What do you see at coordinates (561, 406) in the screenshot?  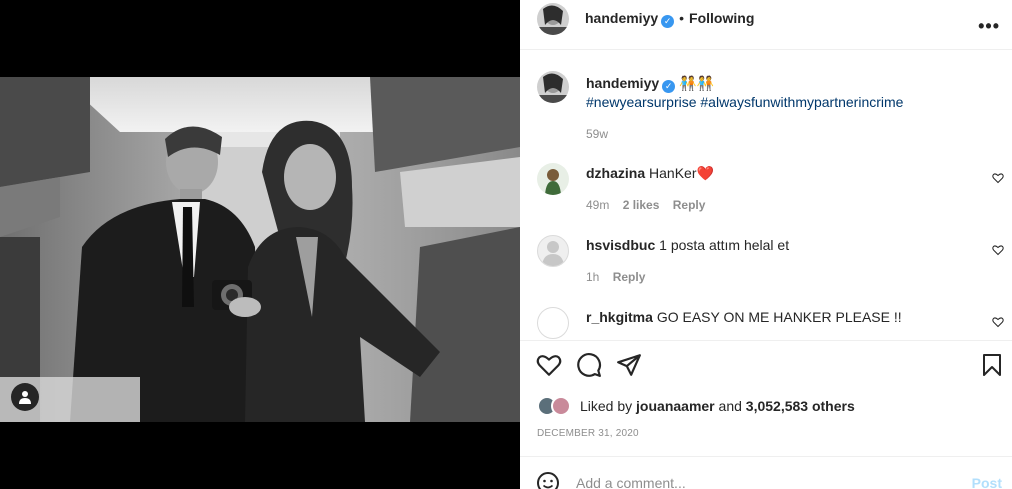 I see `liker-avatar` at bounding box center [561, 406].